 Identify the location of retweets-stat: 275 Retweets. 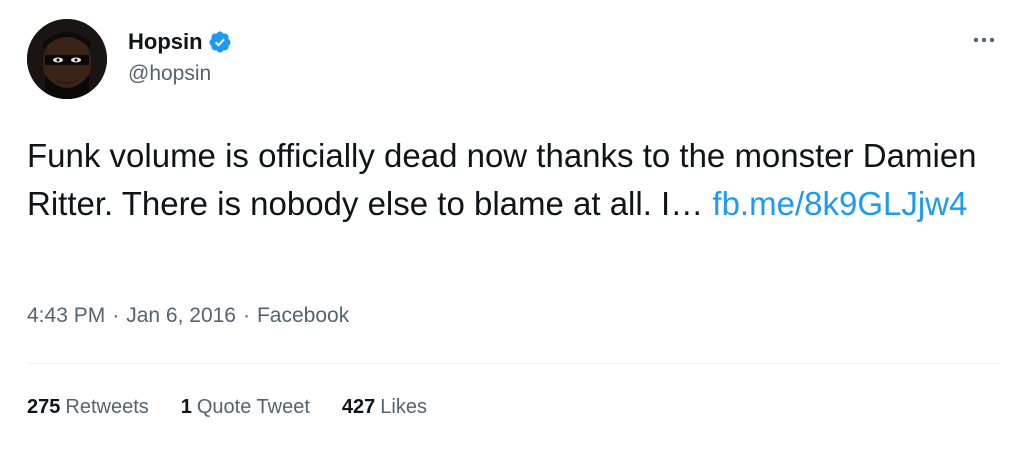
(88, 407).